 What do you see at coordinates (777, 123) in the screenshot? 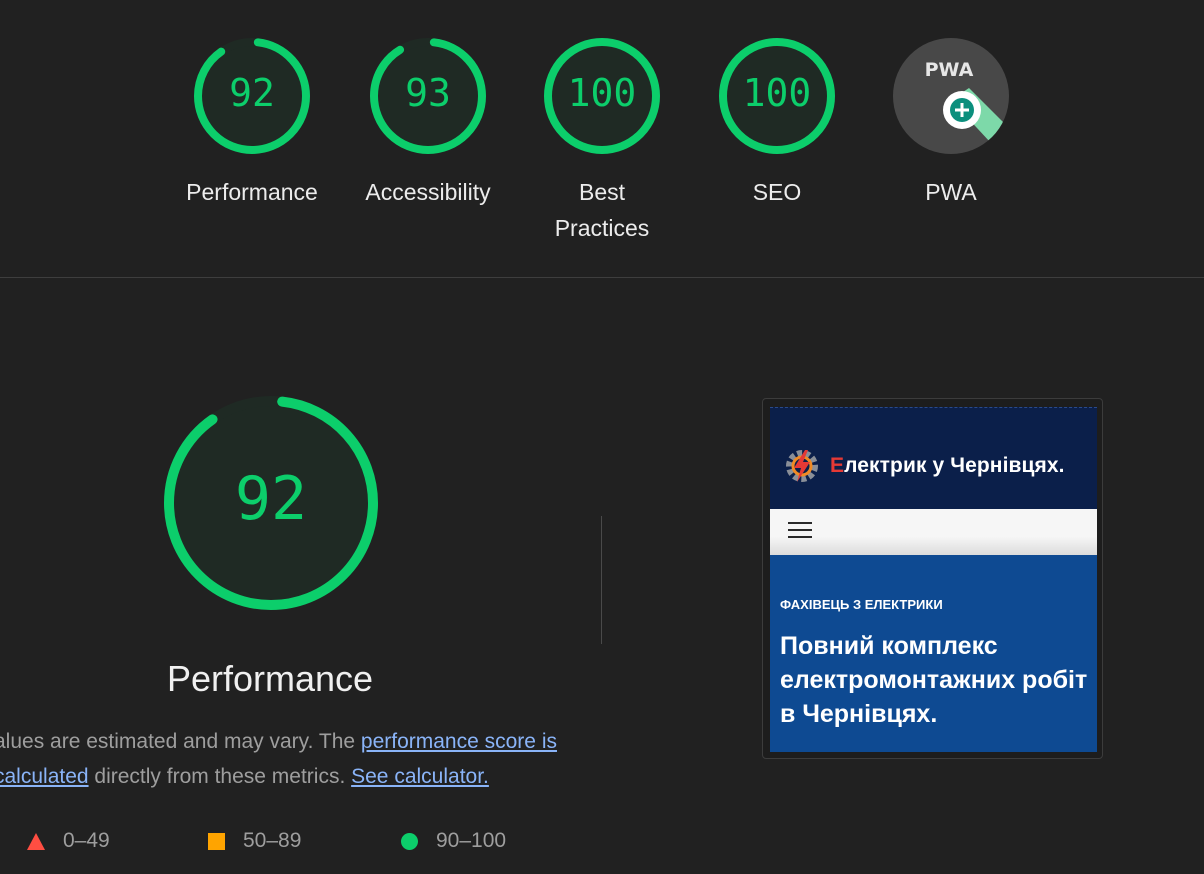
I see `gauge-seo: 100 SEO` at bounding box center [777, 123].